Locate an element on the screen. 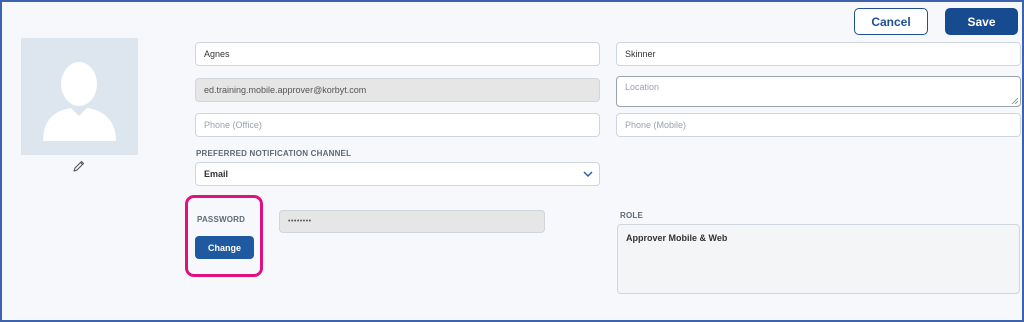 The height and width of the screenshot is (322, 1024). first-name-field: Agnes is located at coordinates (397, 54).